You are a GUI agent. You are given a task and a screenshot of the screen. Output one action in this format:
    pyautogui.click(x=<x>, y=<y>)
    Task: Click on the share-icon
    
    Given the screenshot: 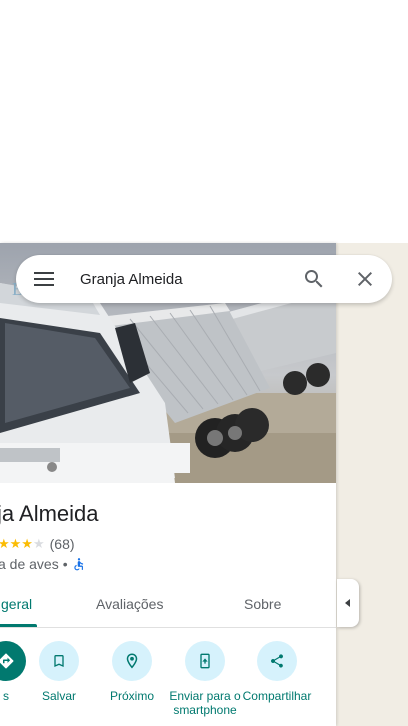 What is the action you would take?
    pyautogui.click(x=277, y=661)
    